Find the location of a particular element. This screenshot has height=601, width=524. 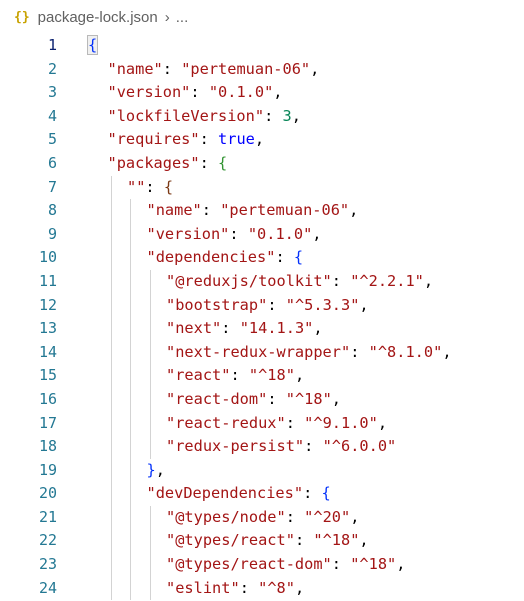

json-file-icon: {} is located at coordinates (22, 17).